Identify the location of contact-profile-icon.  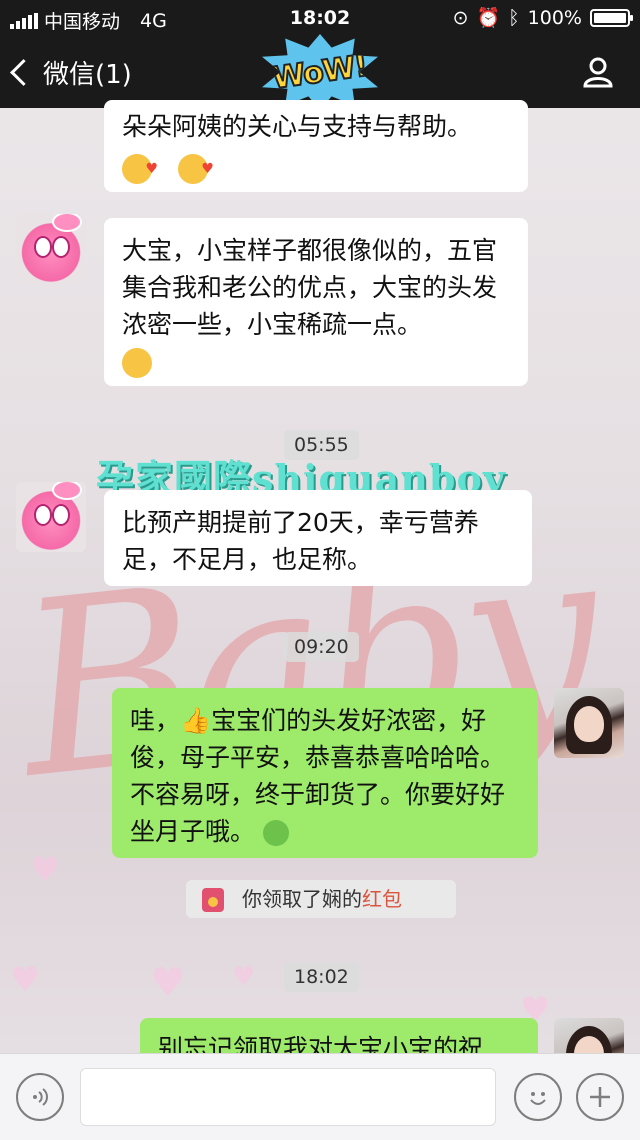
(598, 72).